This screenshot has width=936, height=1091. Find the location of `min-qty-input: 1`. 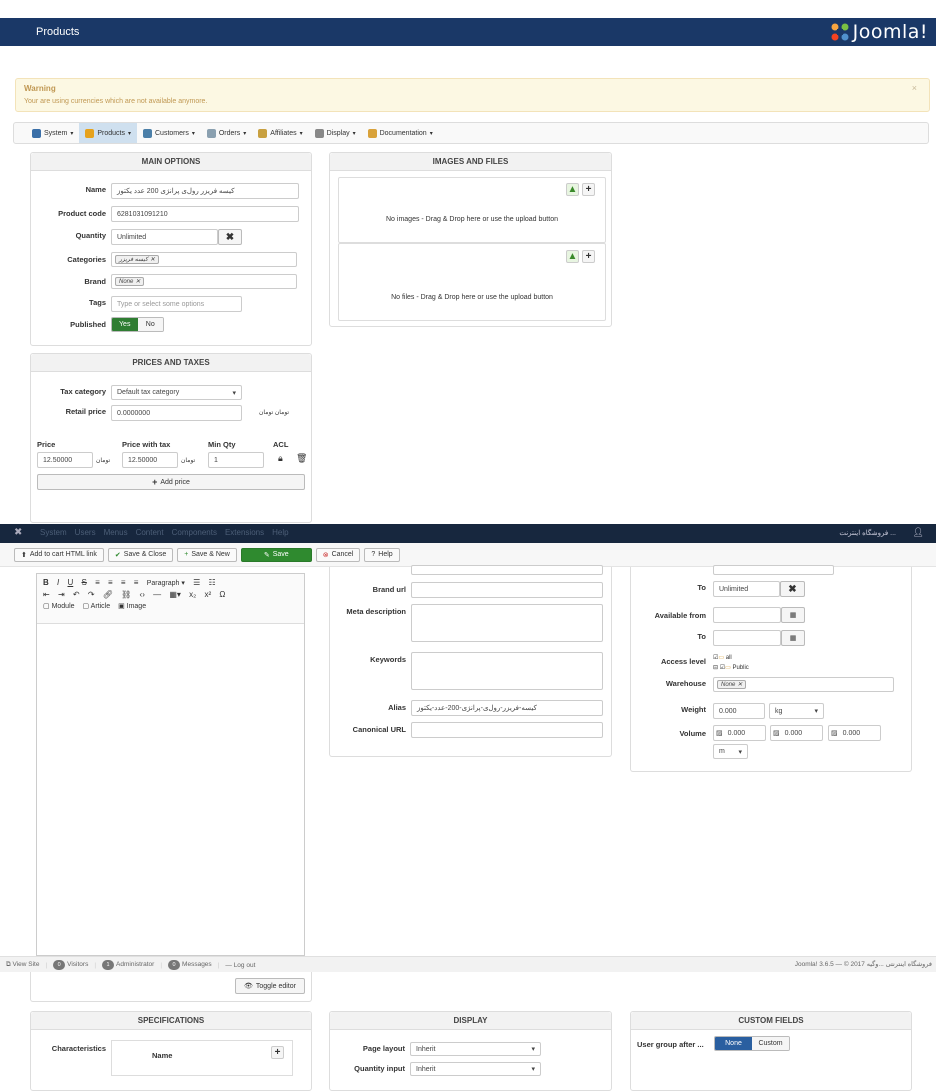

min-qty-input: 1 is located at coordinates (236, 460).